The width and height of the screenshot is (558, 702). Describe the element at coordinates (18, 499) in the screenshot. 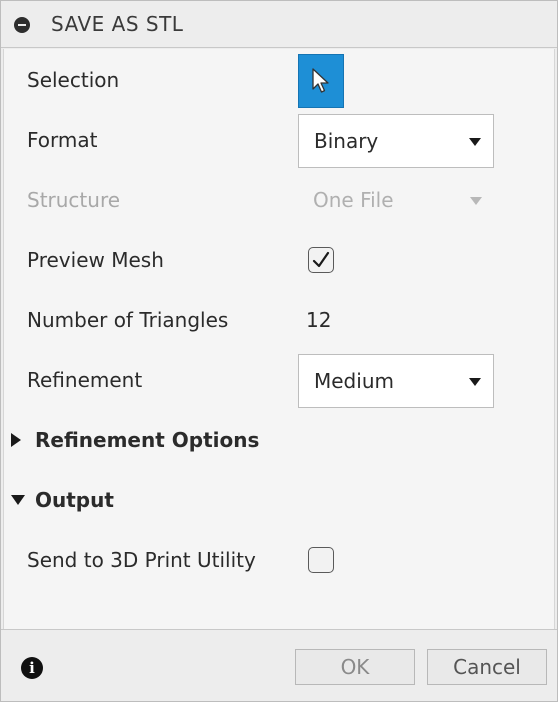

I see `collapse-arrow-icon` at that location.